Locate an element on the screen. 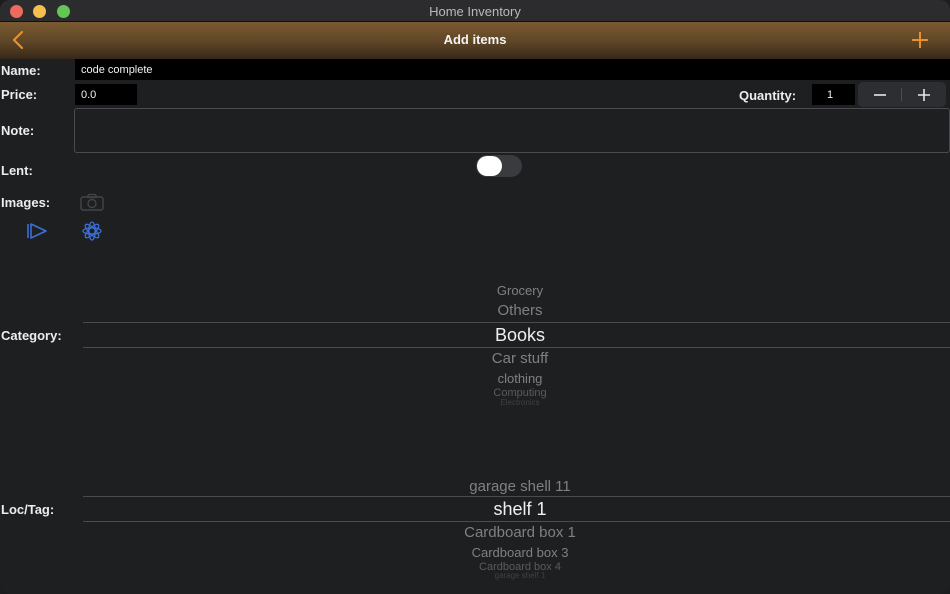 The width and height of the screenshot is (950, 594). picker-selected-option: shelf 1 is located at coordinates (516, 509).